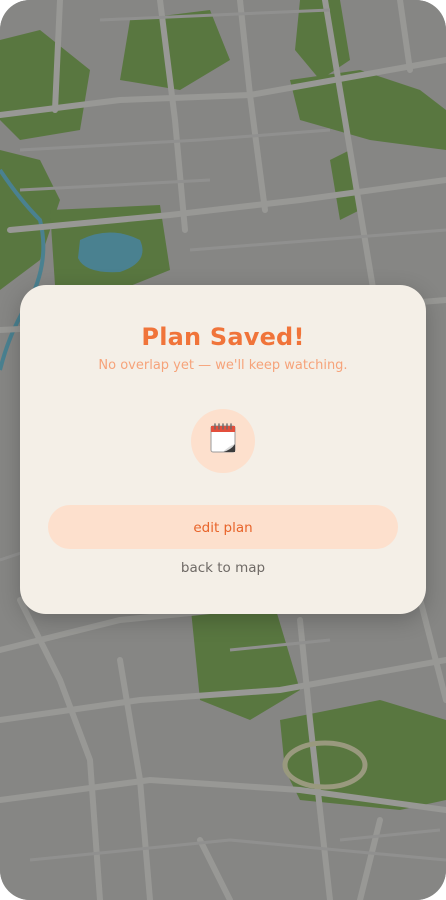 The height and width of the screenshot is (900, 446). What do you see at coordinates (223, 365) in the screenshot?
I see `dialog-subtitle: No overlap yet — we'll keep watching.` at bounding box center [223, 365].